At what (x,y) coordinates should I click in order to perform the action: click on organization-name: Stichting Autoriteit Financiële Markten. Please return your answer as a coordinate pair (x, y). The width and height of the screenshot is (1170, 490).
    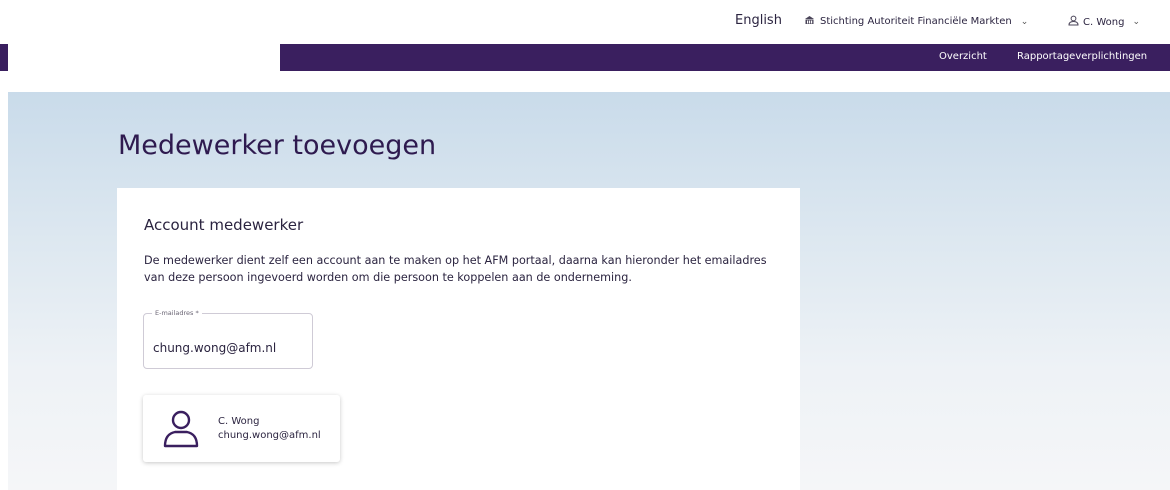
    Looking at the image, I should click on (916, 21).